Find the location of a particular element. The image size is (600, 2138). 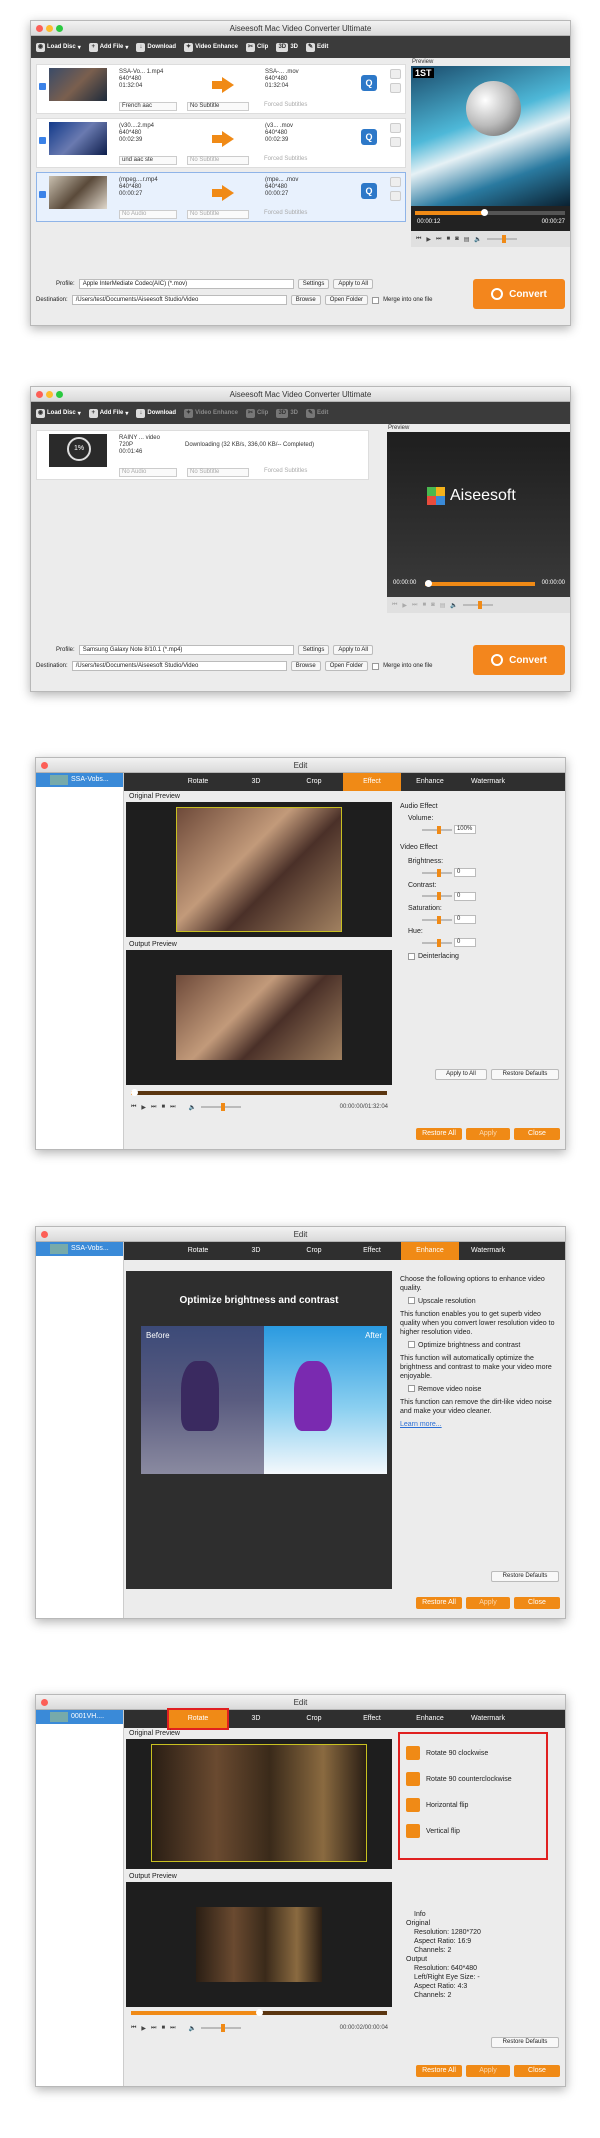

load-disc-button: ◉ Load Disc ▾ is located at coordinates (58, 47).